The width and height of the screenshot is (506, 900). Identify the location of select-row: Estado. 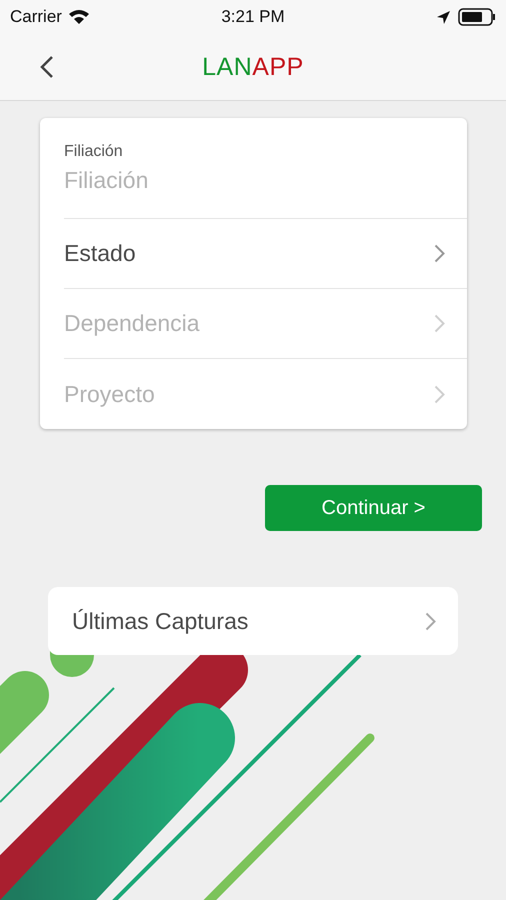
(265, 254).